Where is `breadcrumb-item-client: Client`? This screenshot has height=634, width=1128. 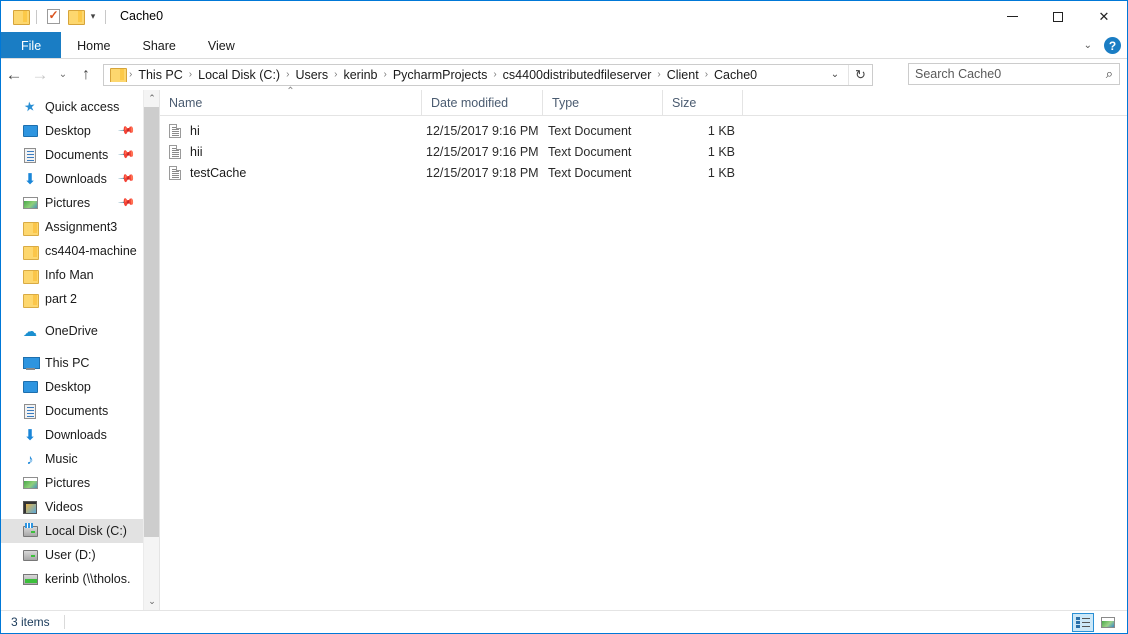
breadcrumb-item-client: Client is located at coordinates (683, 75).